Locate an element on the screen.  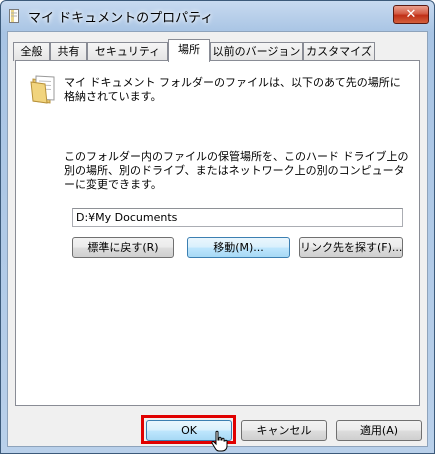
cancel-button: キャンセル is located at coordinates (284, 430).